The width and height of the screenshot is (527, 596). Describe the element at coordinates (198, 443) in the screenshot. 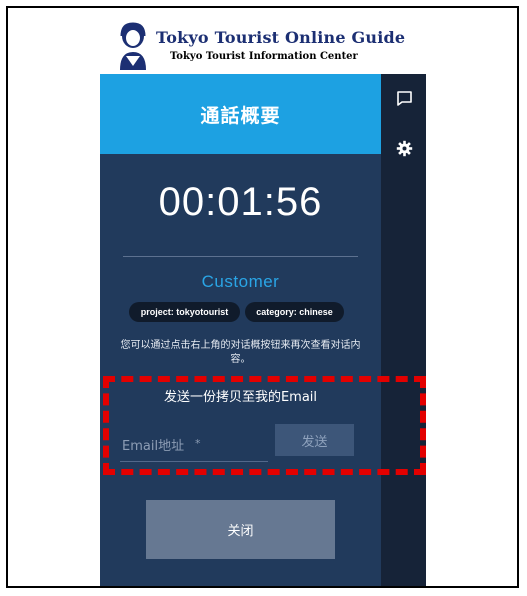

I see `required-asterisk: *` at that location.